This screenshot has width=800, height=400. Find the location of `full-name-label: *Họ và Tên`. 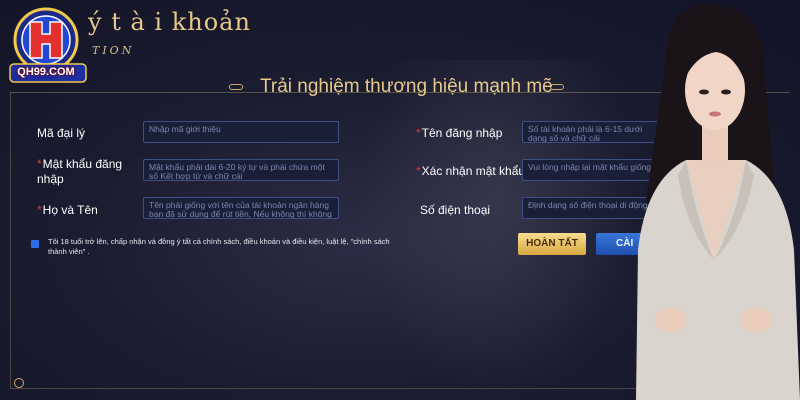

full-name-label: *Họ và Tên is located at coordinates (67, 210).